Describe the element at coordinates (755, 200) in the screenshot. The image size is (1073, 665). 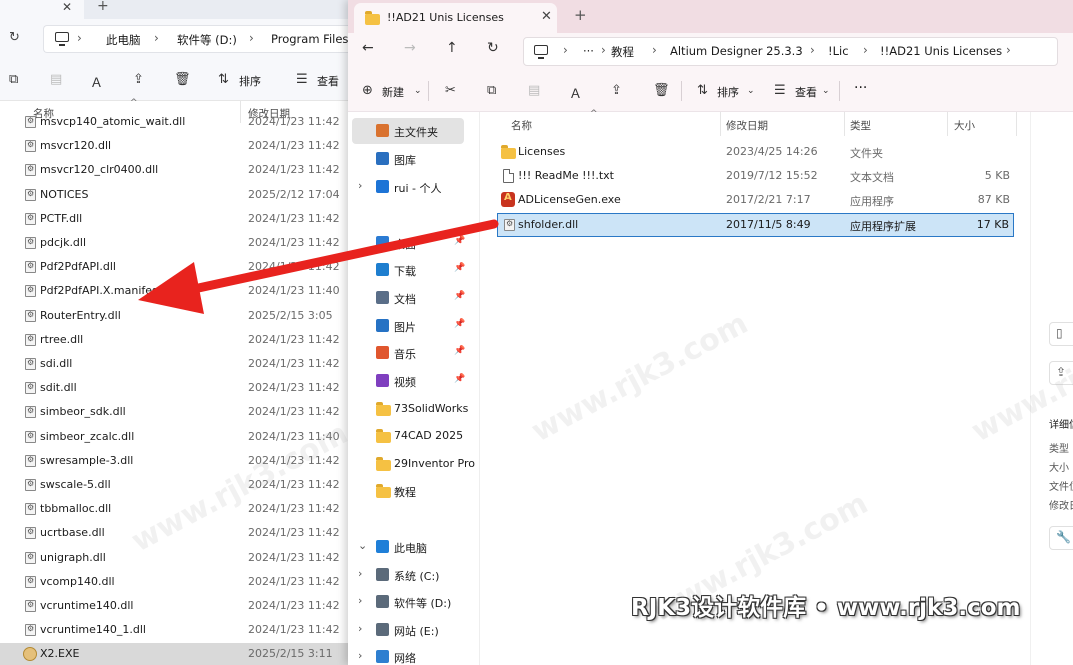
I see `file-row: ADLicenseGen.exe 2017/2/21 7:17 应用程序 87 KB` at that location.